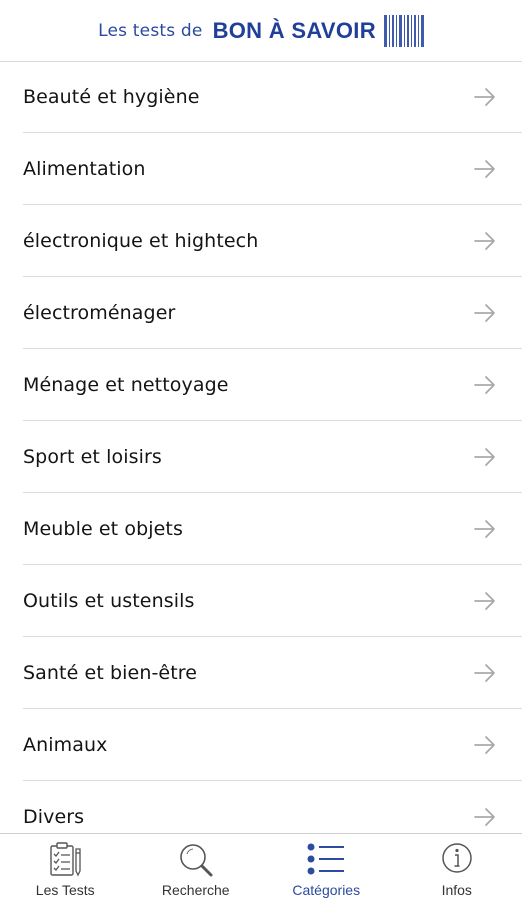 Image resolution: width=522 pixels, height=901 pixels. I want to click on tab-label: Catégories, so click(326, 890).